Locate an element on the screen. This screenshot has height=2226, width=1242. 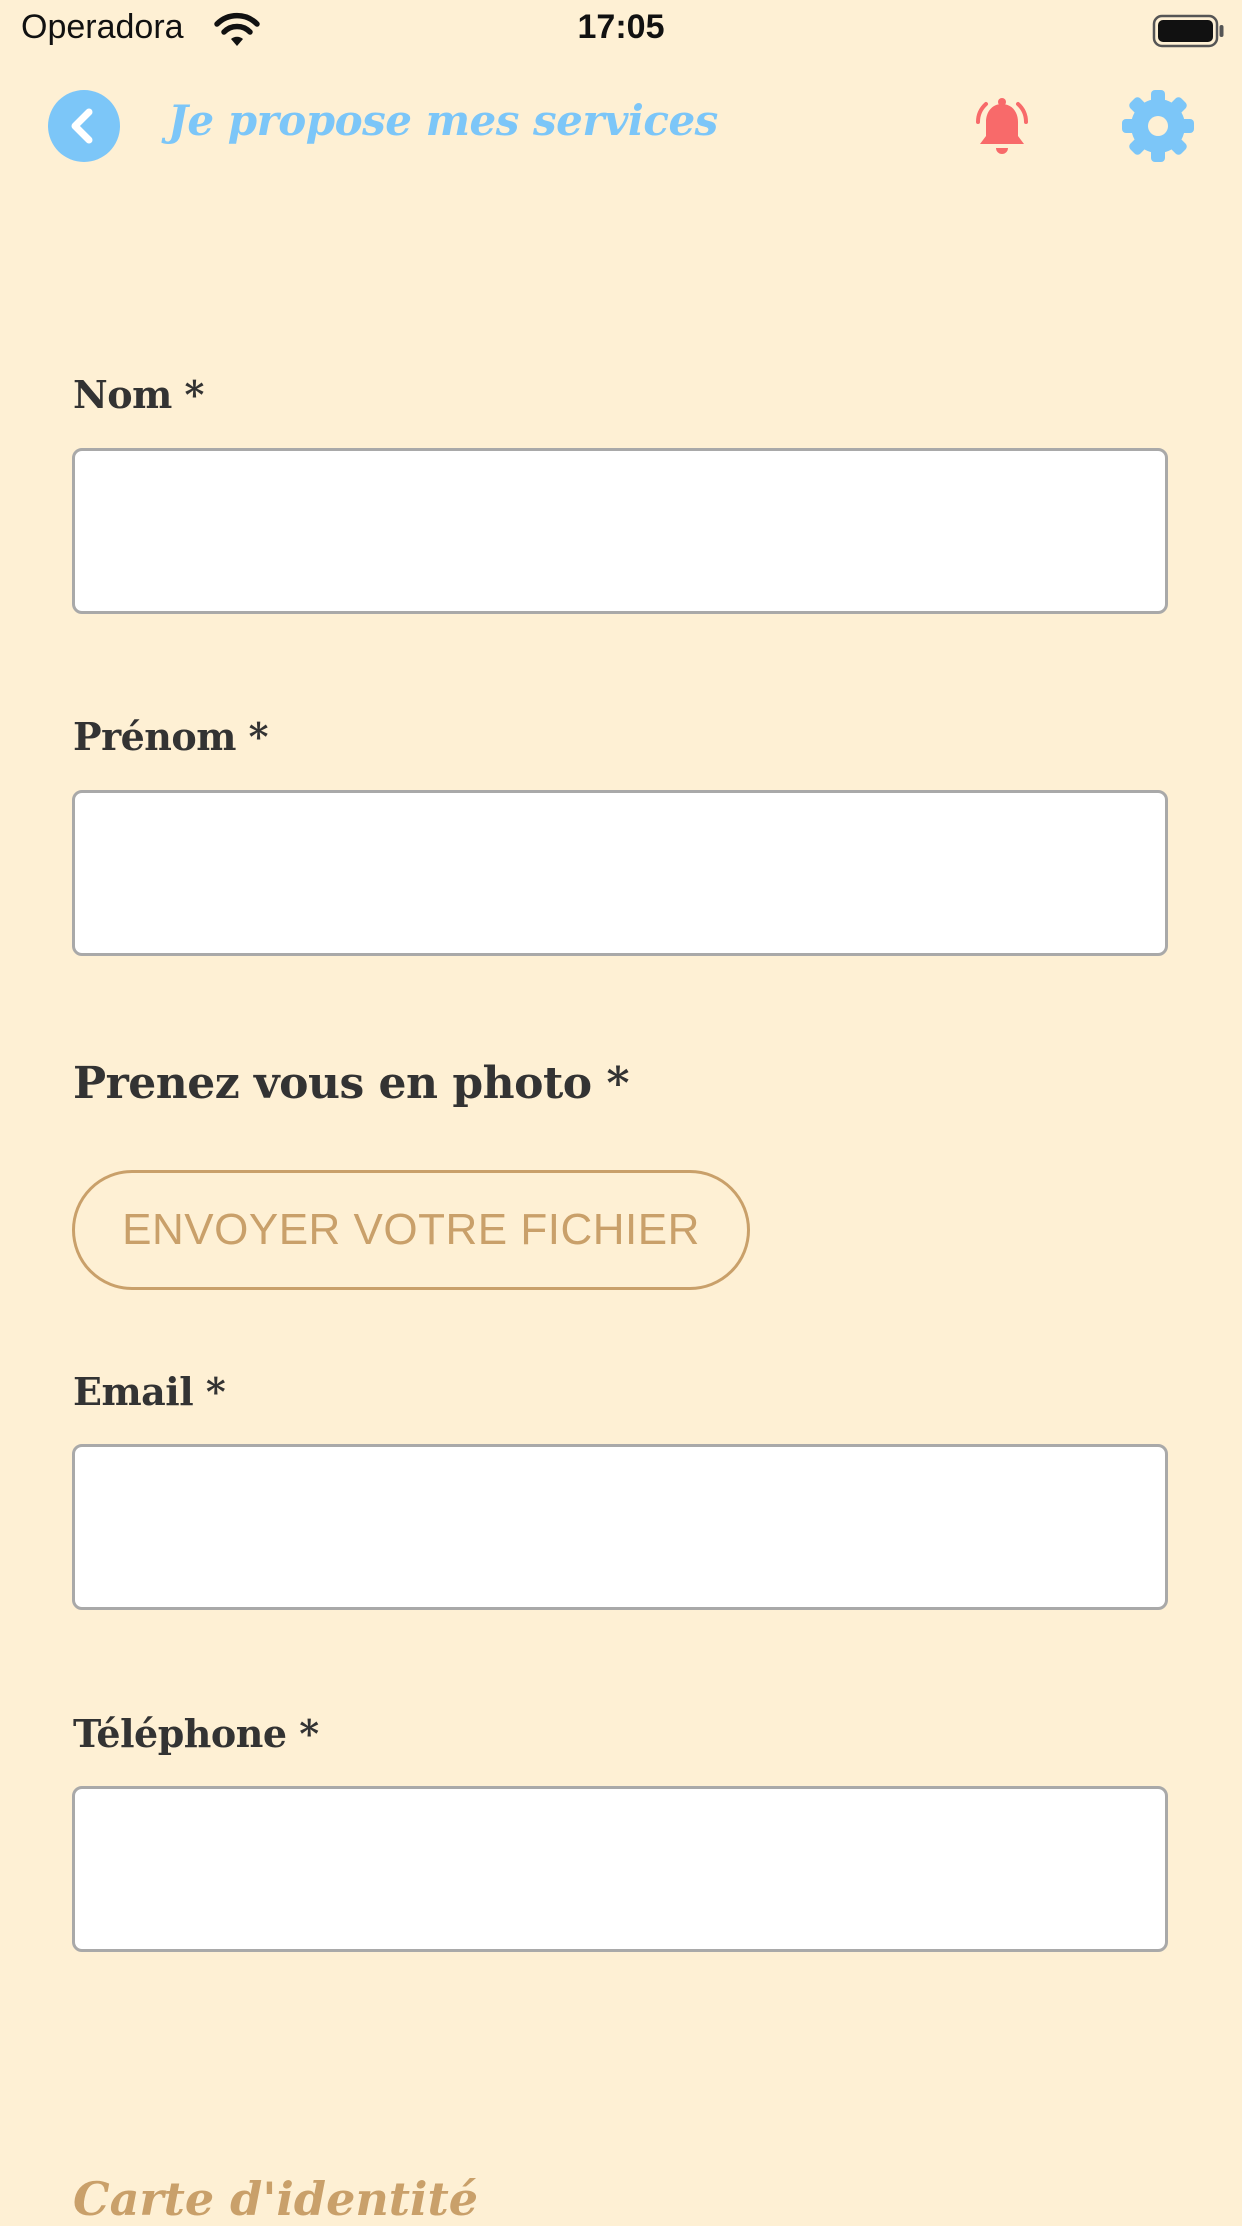
id-card-heading: Carte d'identité is located at coordinates (276, 2199).